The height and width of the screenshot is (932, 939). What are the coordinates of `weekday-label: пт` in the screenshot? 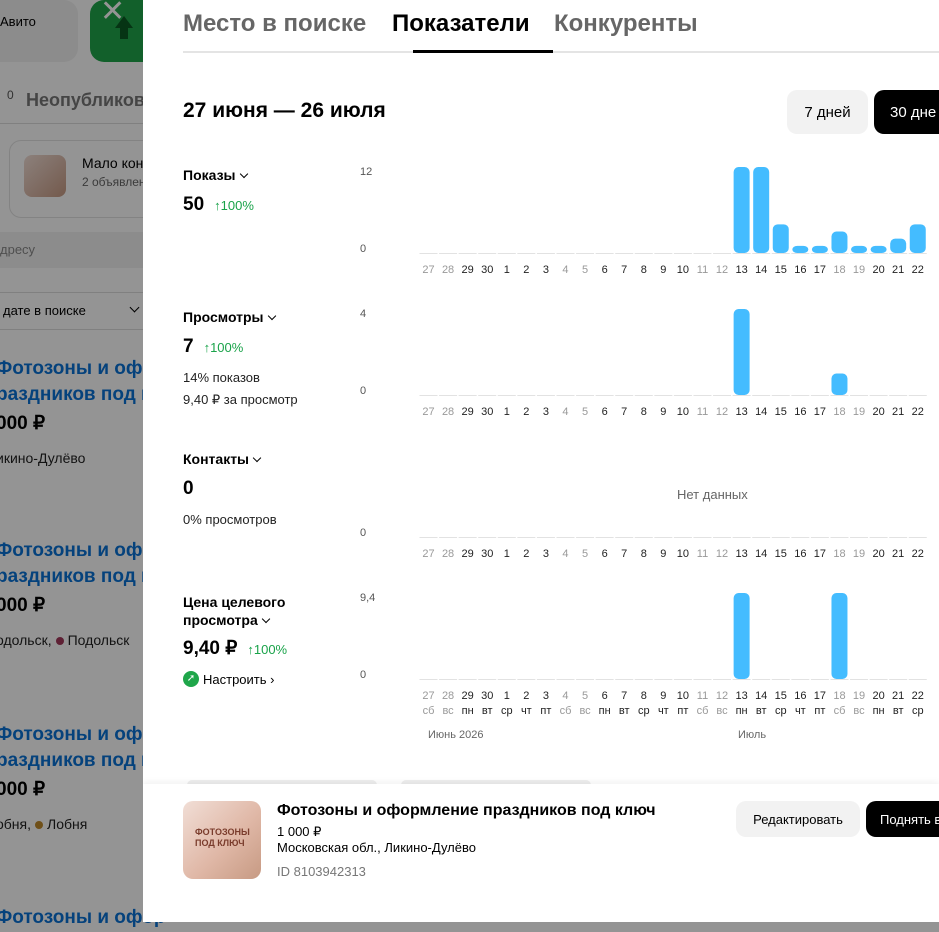 It's located at (819, 711).